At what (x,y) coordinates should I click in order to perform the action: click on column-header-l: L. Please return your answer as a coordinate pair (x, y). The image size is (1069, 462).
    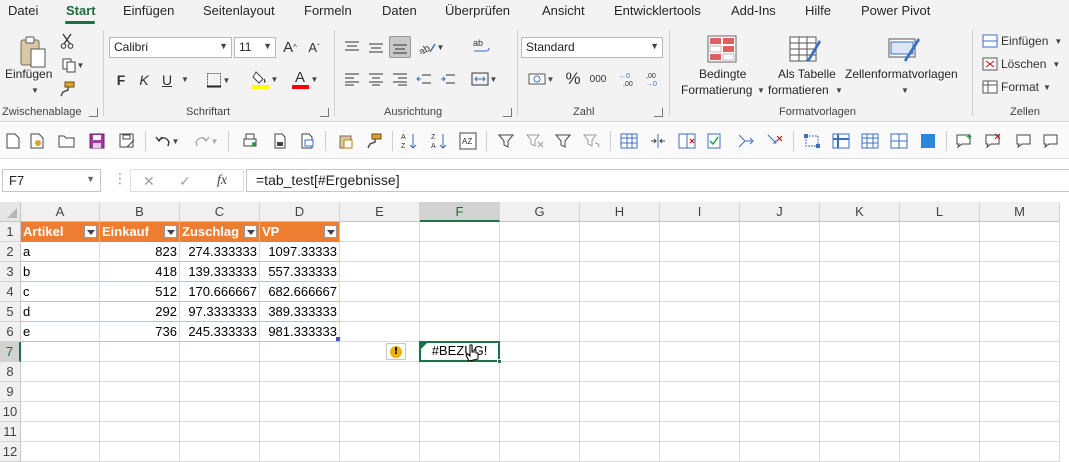
    Looking at the image, I should click on (940, 212).